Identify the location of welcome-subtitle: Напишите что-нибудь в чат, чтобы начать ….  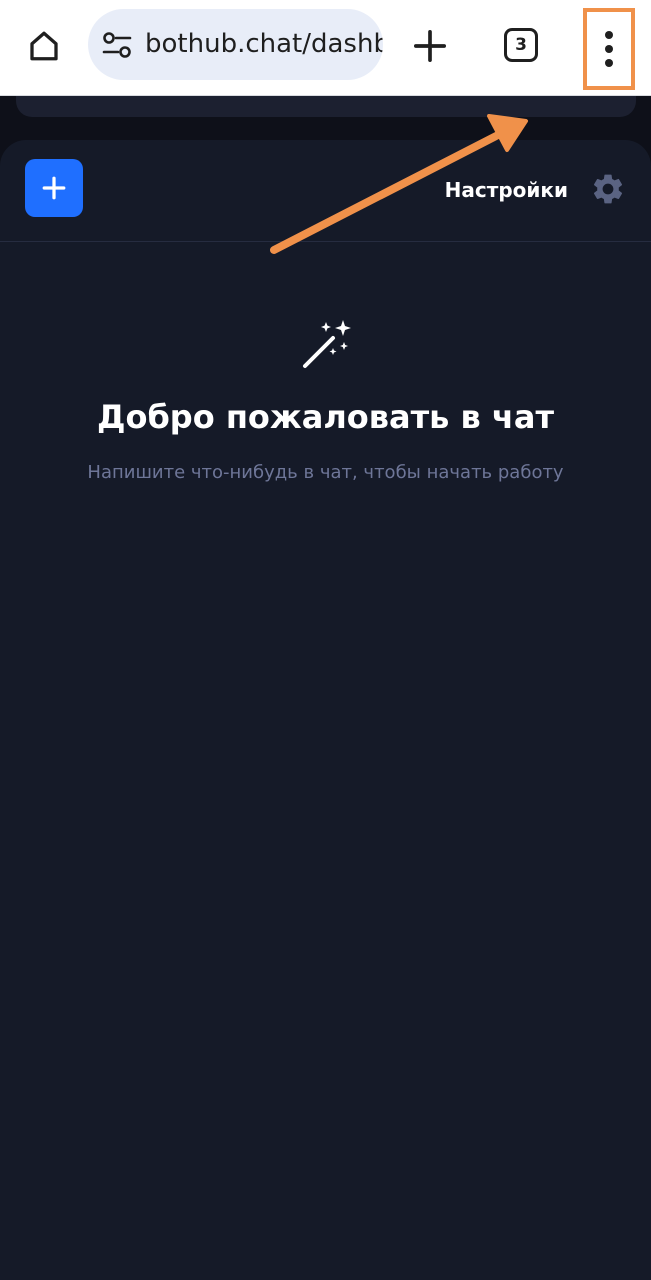
(325, 472).